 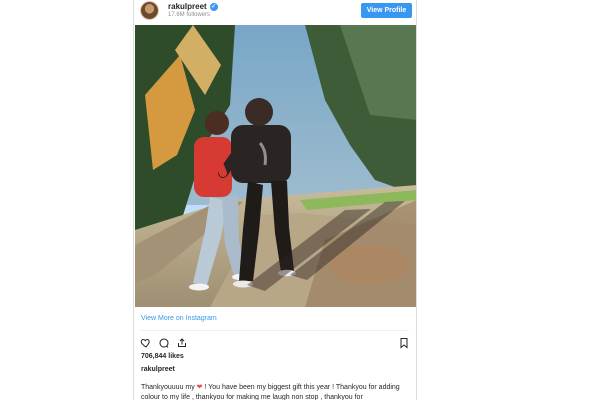 I want to click on follower-count: 17.6M followers, so click(x=189, y=15).